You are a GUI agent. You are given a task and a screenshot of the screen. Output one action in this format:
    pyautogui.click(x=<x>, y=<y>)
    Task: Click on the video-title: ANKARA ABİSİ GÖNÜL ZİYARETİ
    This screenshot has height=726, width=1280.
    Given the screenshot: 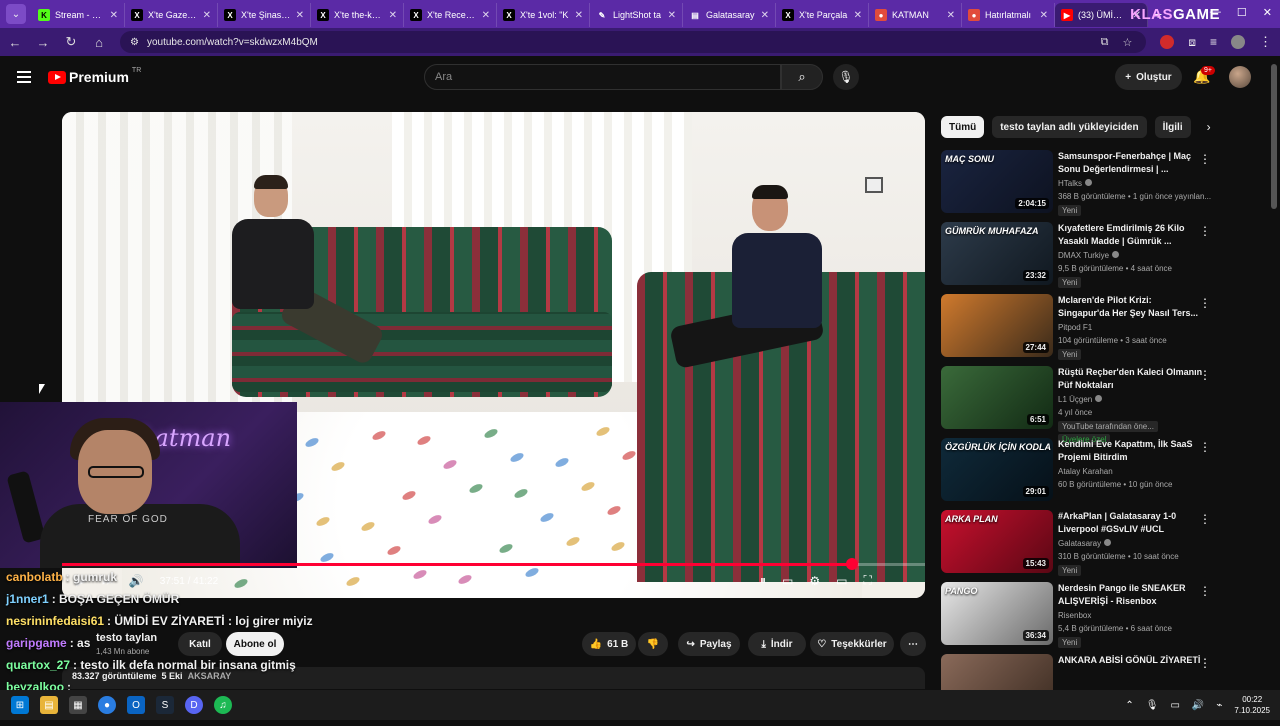 What is the action you would take?
    pyautogui.click(x=1130, y=660)
    